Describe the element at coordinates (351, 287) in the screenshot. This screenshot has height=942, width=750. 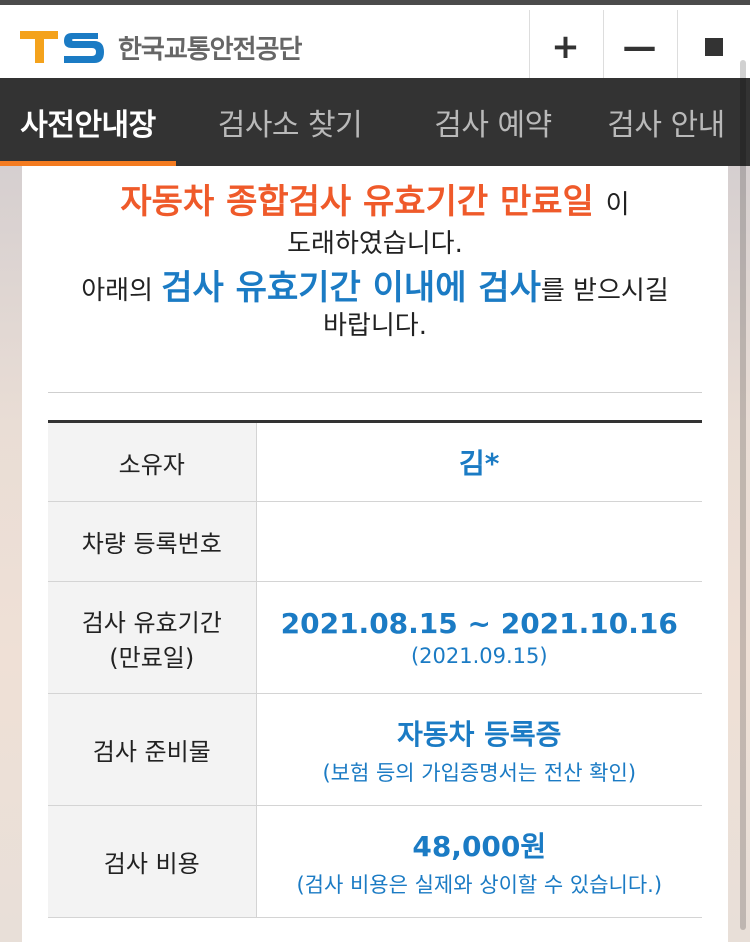
I see `inspection-highlight: 검사 유효기간 이내에 검사` at that location.